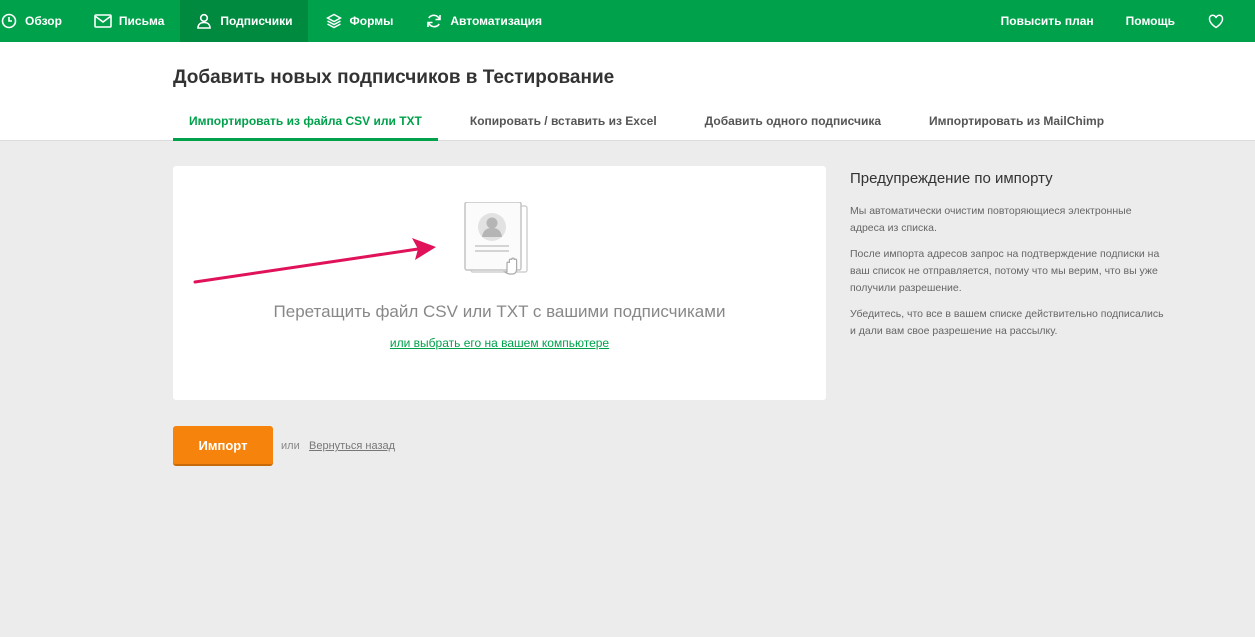 The image size is (1255, 637). Describe the element at coordinates (204, 21) in the screenshot. I see `user-icon` at that location.